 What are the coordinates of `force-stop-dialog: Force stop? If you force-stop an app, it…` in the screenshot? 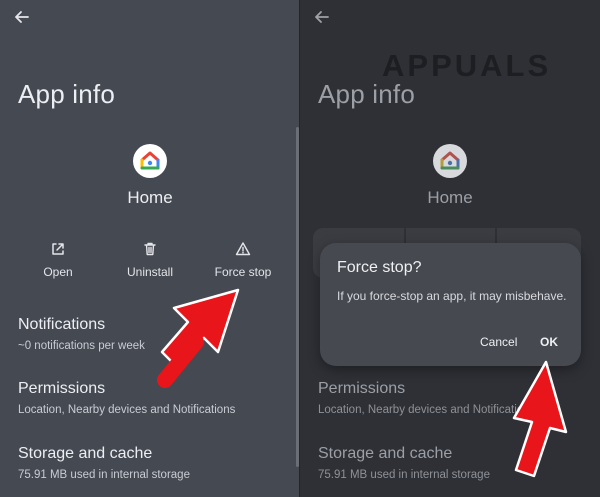 It's located at (450, 304).